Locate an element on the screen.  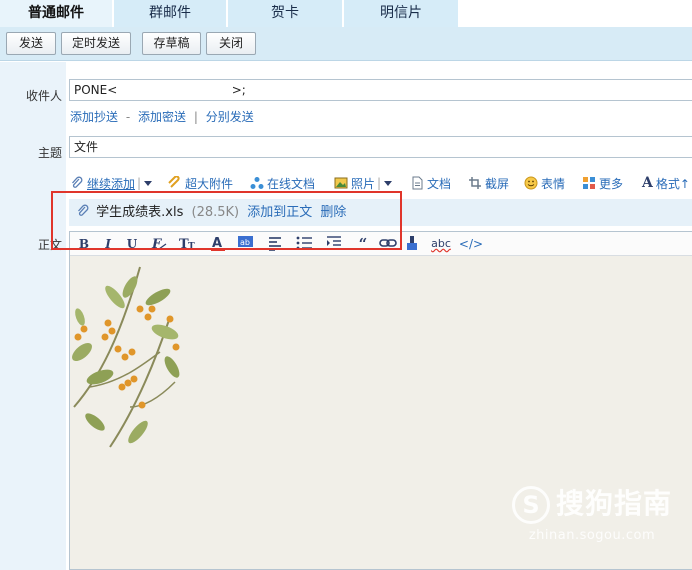
format-toolbar: B I U F TT A ab “ abc </> is located at coordinates (381, 244).